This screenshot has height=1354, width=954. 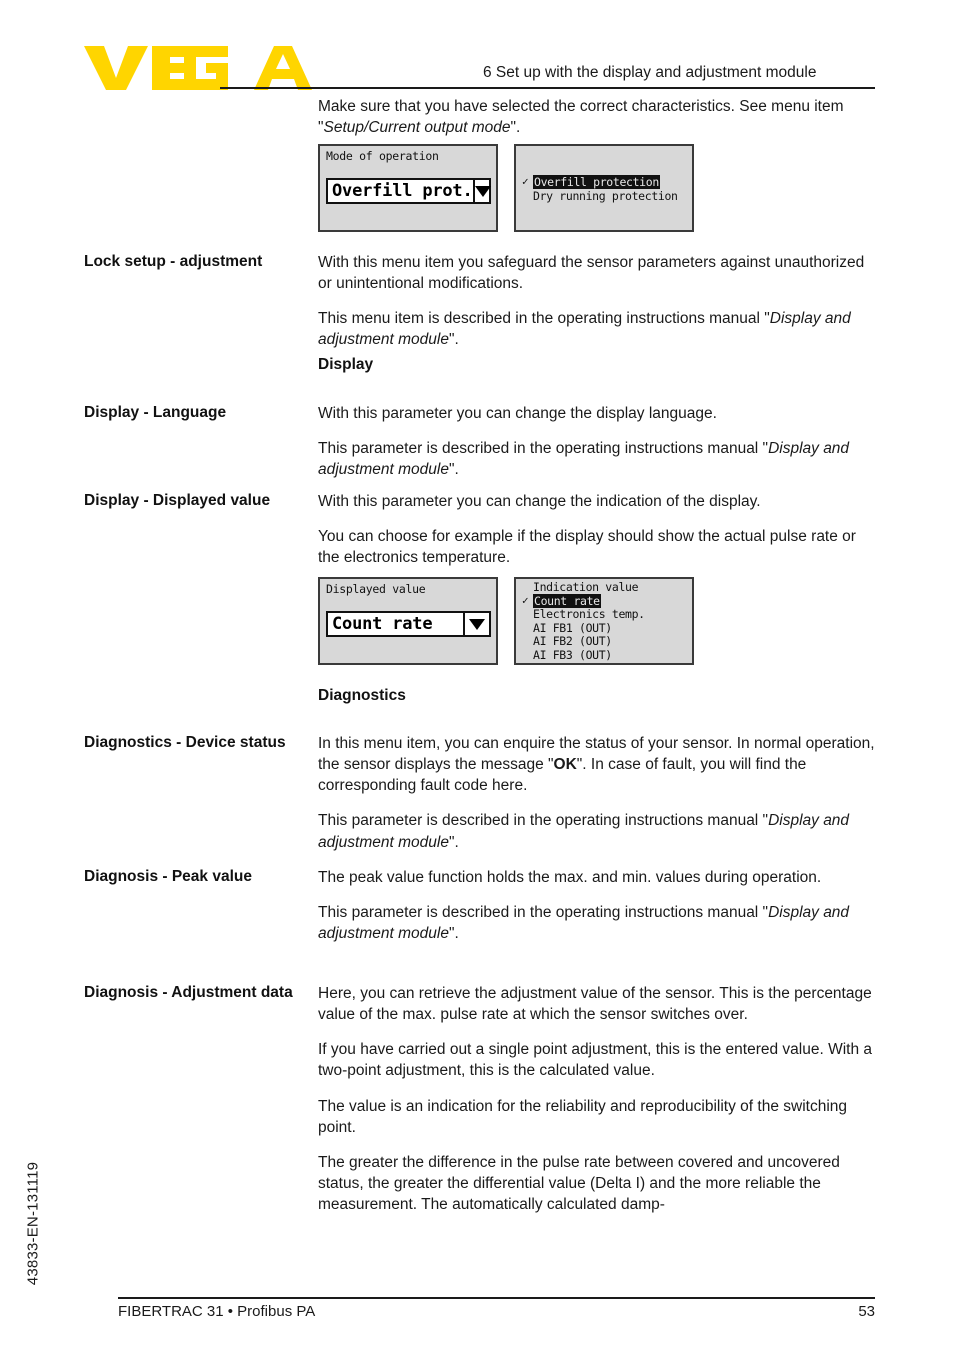 What do you see at coordinates (598, 696) in the screenshot?
I see `diagnostics-heading-col: Diagnostics` at bounding box center [598, 696].